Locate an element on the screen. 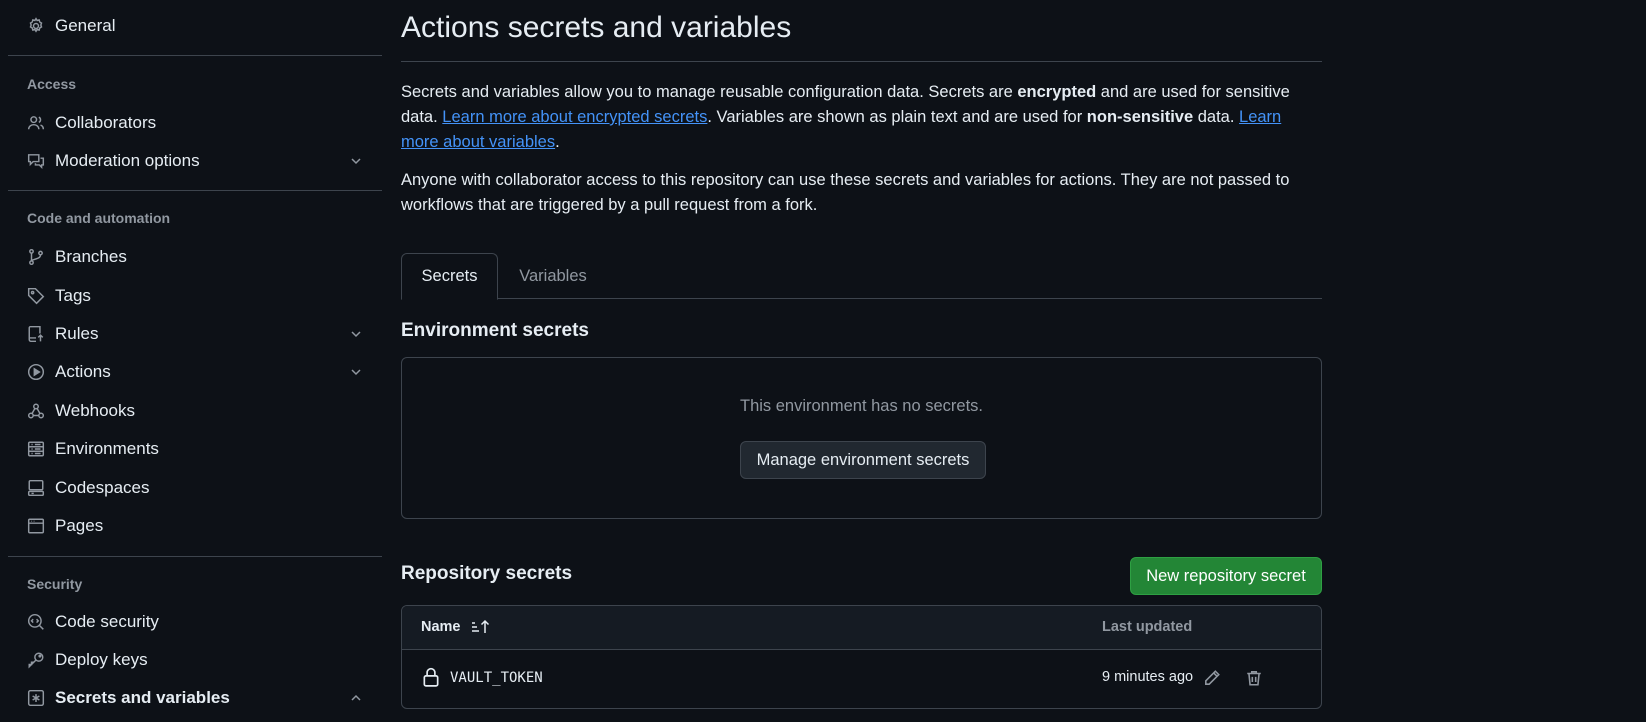 This screenshot has height=722, width=1646. lock-icon is located at coordinates (431, 677).